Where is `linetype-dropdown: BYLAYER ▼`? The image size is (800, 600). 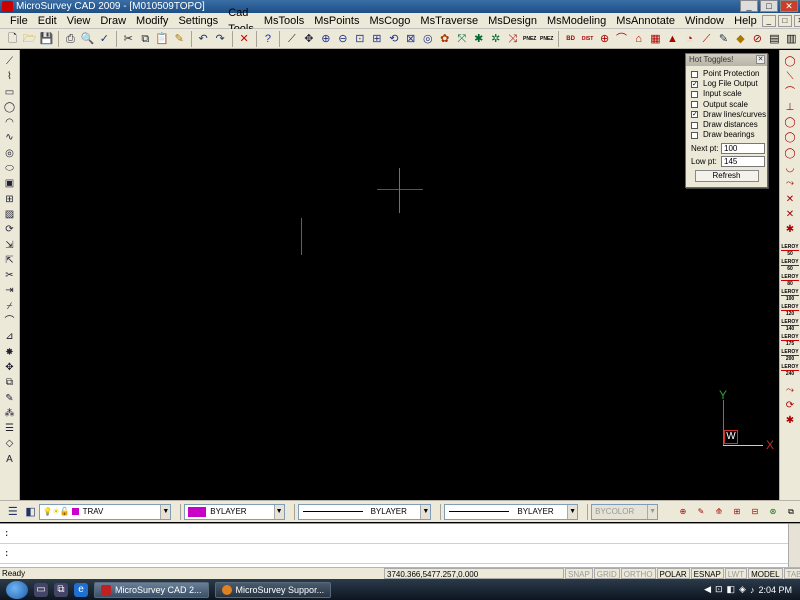
linetype-dropdown: BYLAYER ▼ is located at coordinates (364, 511).